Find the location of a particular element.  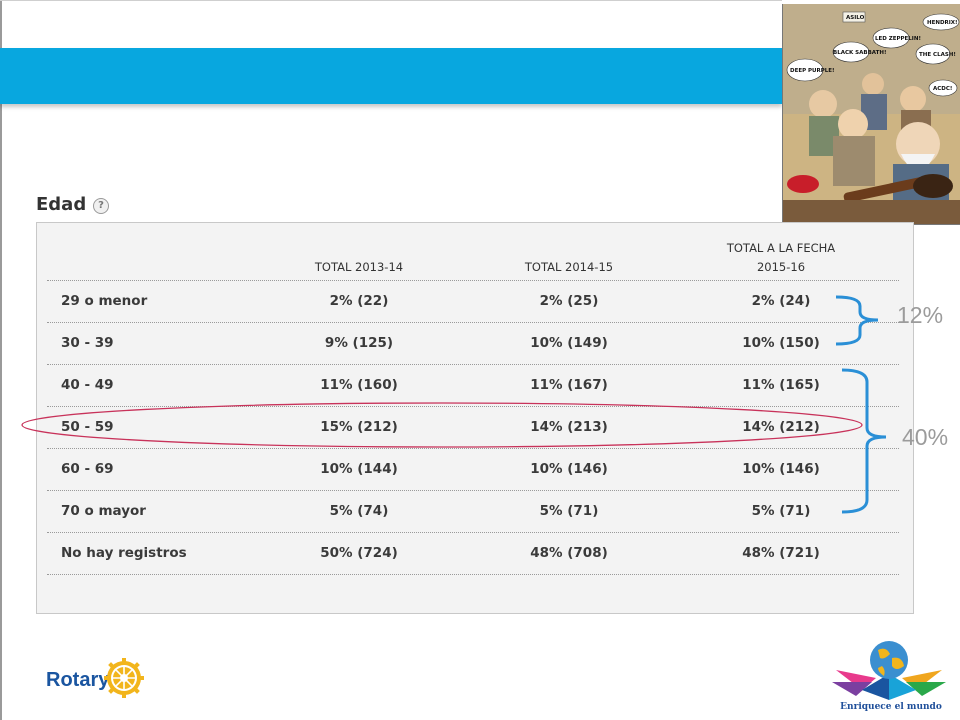

row-label: 30 - 39 is located at coordinates (87, 343).